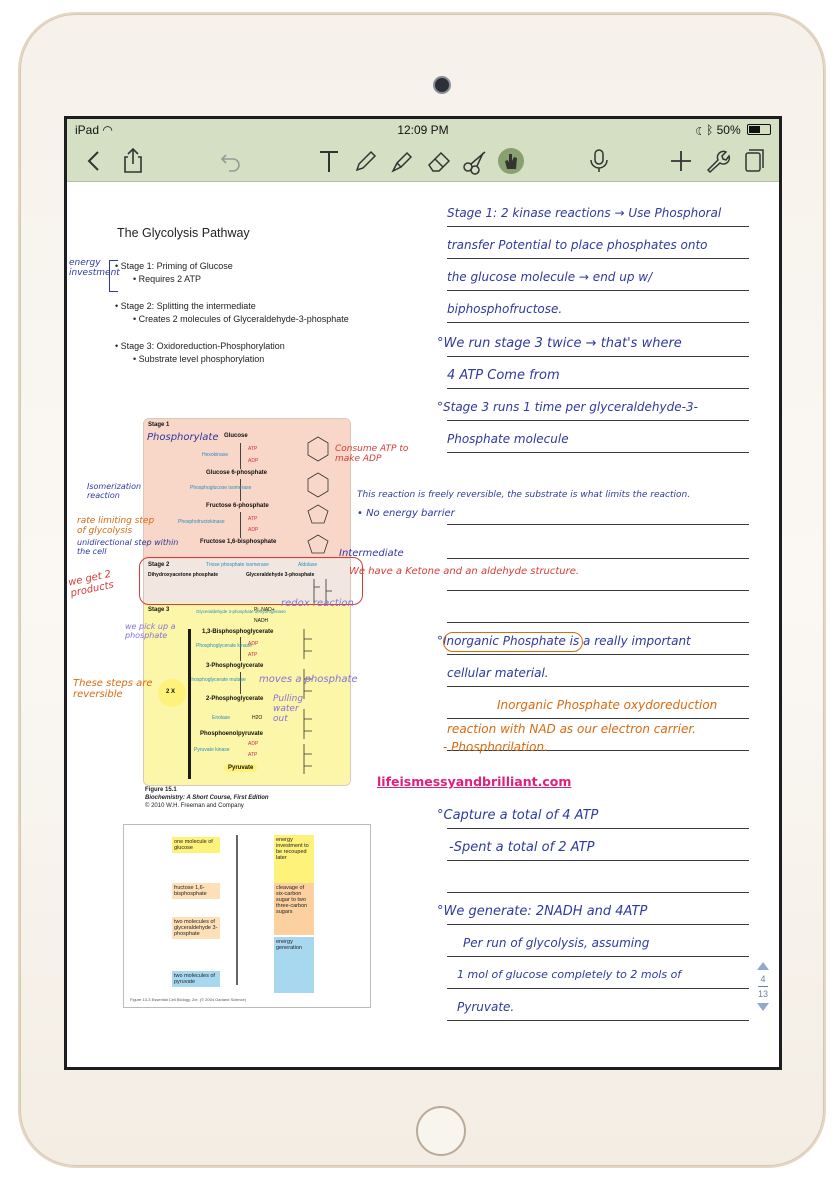  I want to click on note-line: the glucose molecule → end up w/, so click(550, 277).